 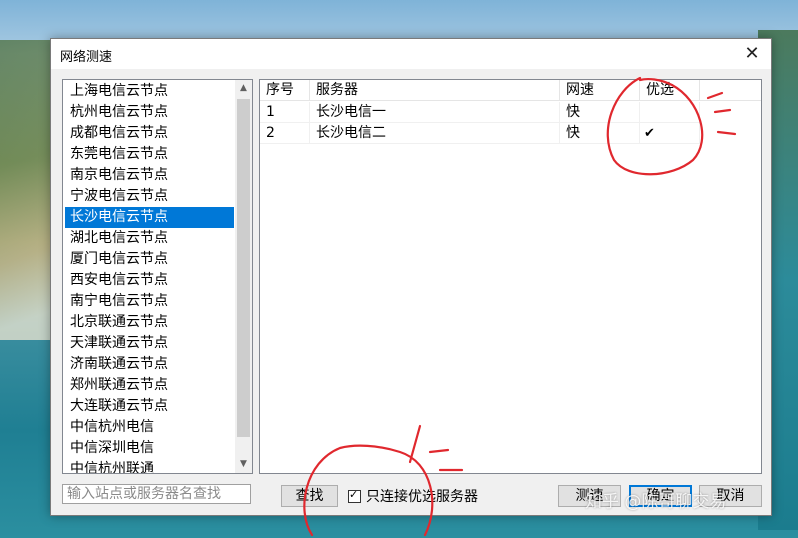 What do you see at coordinates (600, 90) in the screenshot?
I see `header-speed: 网速` at bounding box center [600, 90].